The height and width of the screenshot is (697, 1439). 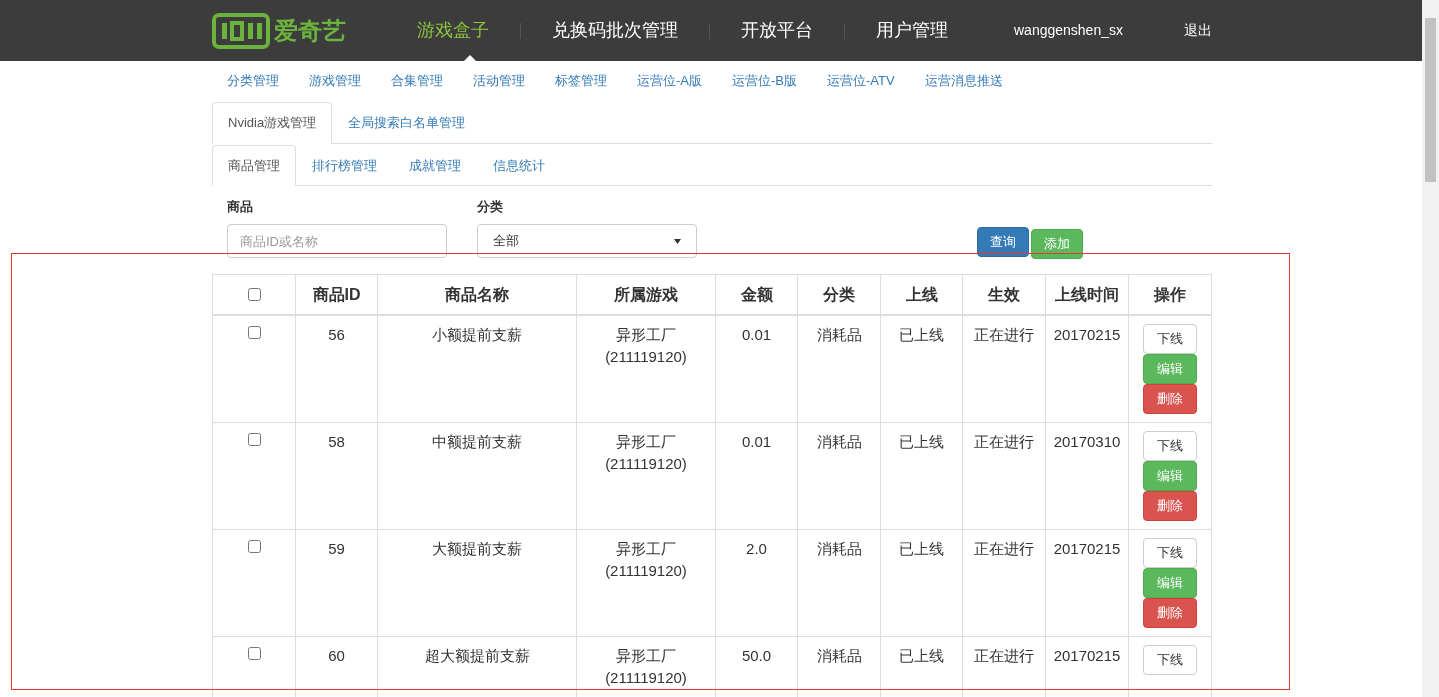 What do you see at coordinates (490, 206) in the screenshot?
I see `field-label: 分类` at bounding box center [490, 206].